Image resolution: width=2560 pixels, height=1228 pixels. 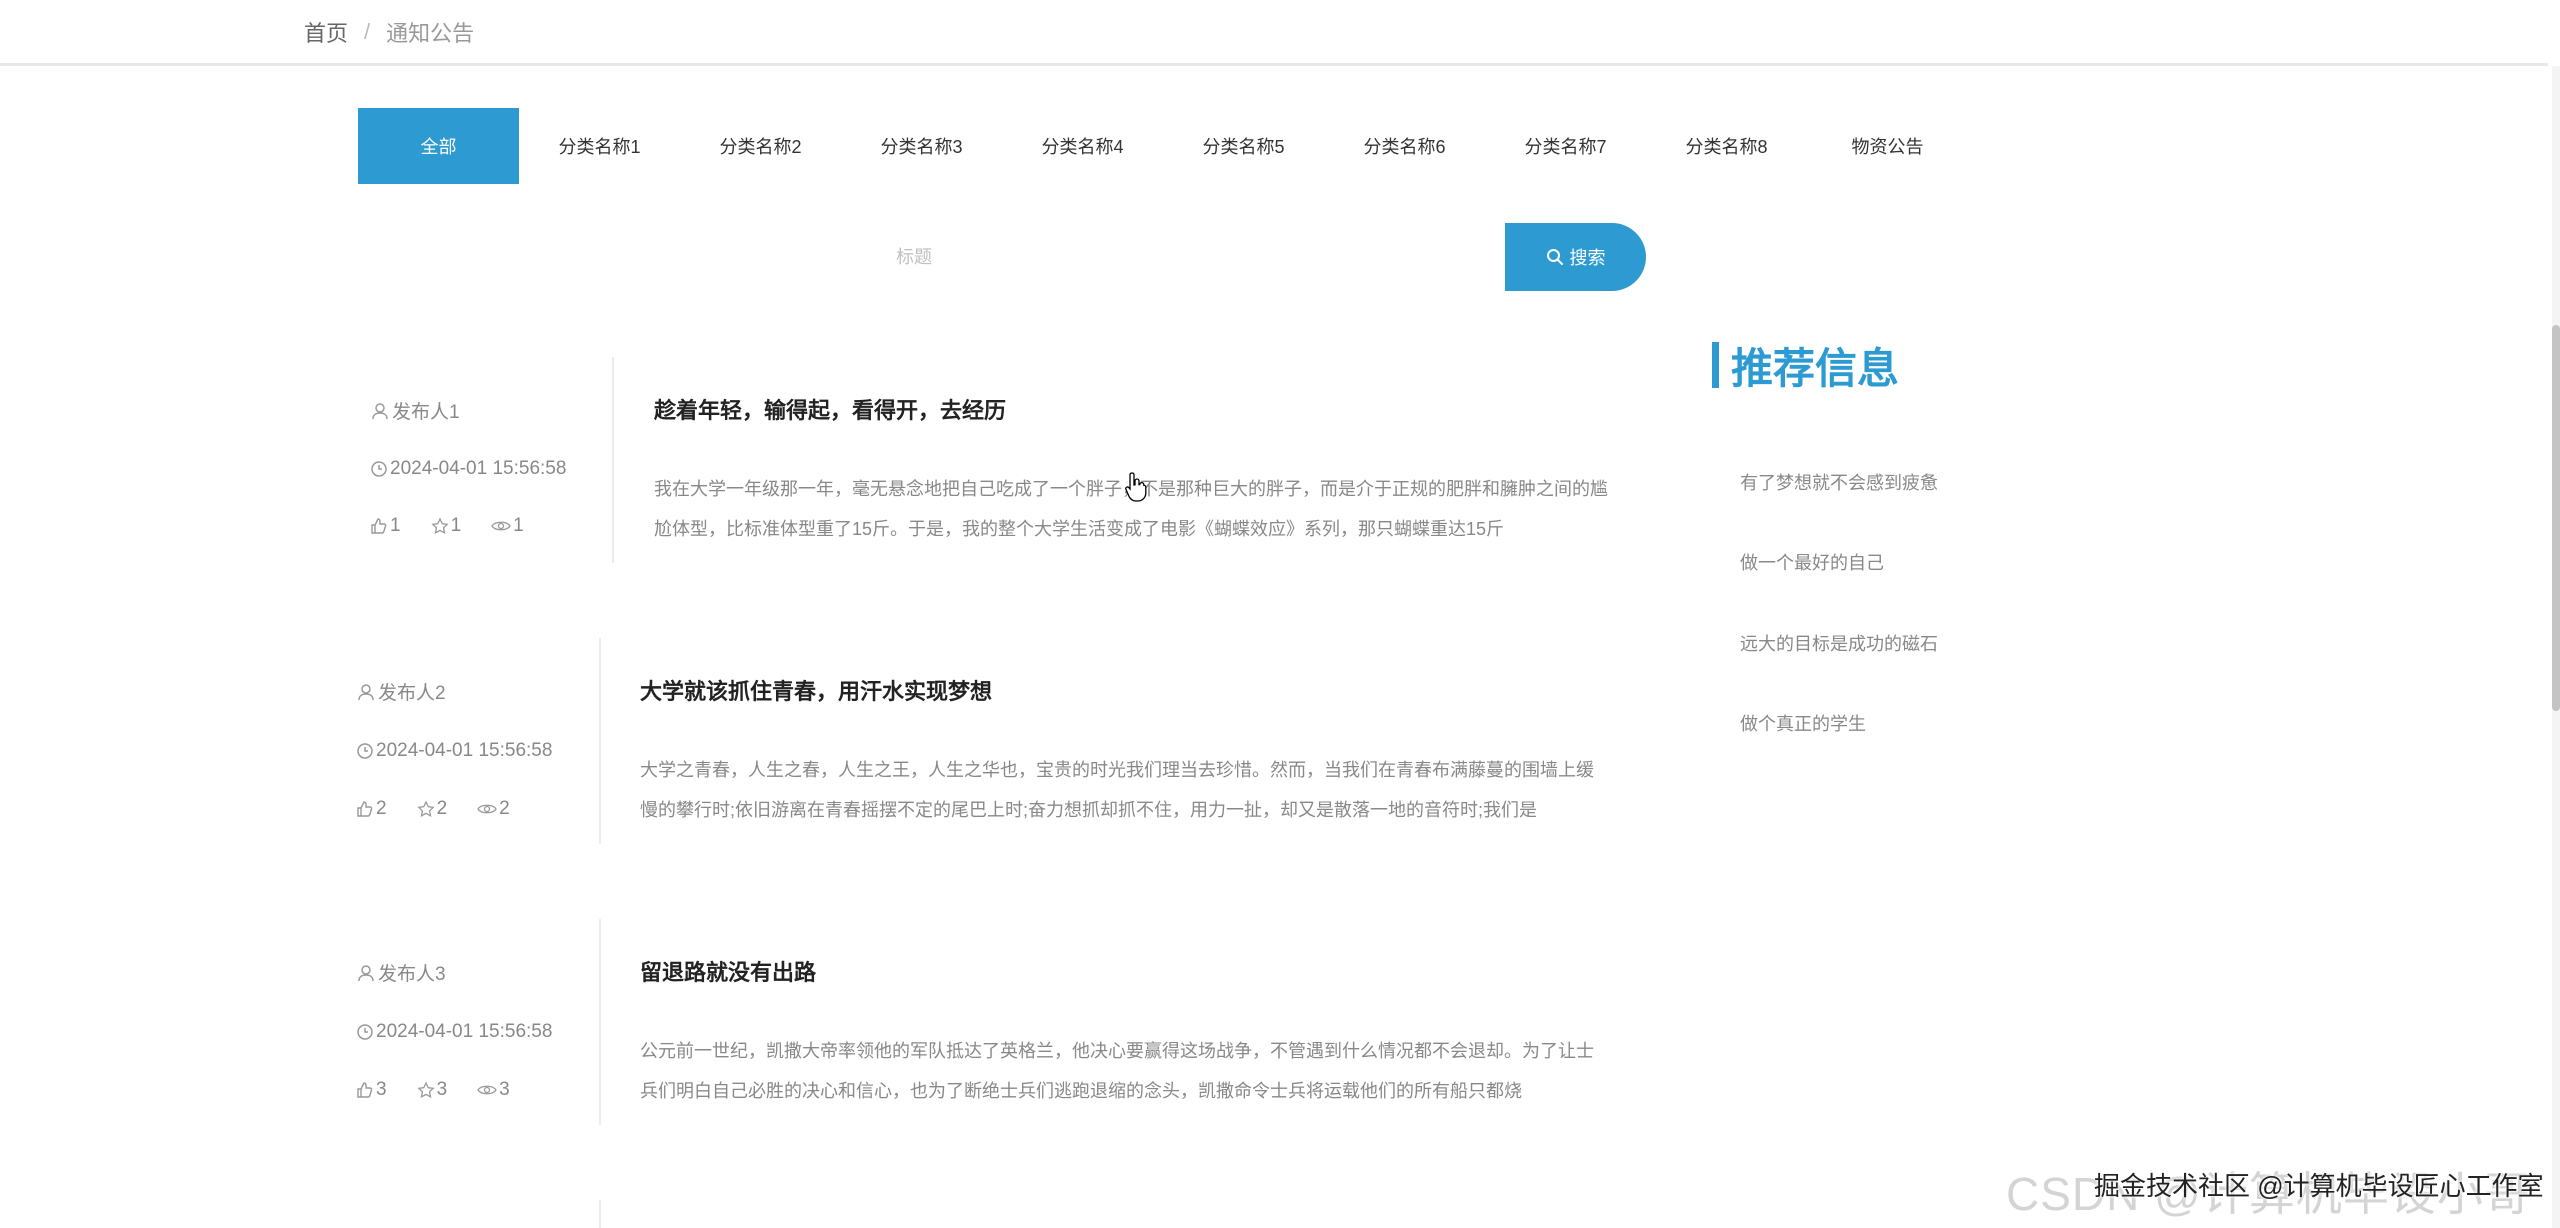 I want to click on article-meta: 发布人3 2024-04-01 15:56:58 3 3 3, so click(x=476, y=1022).